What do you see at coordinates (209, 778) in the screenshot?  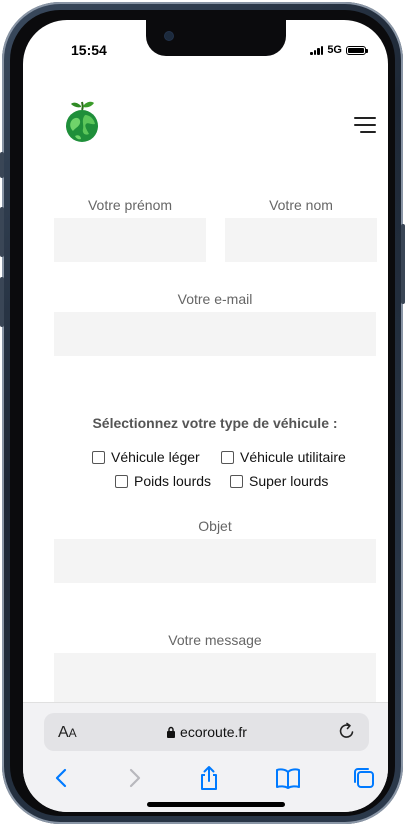 I see `share-icon` at bounding box center [209, 778].